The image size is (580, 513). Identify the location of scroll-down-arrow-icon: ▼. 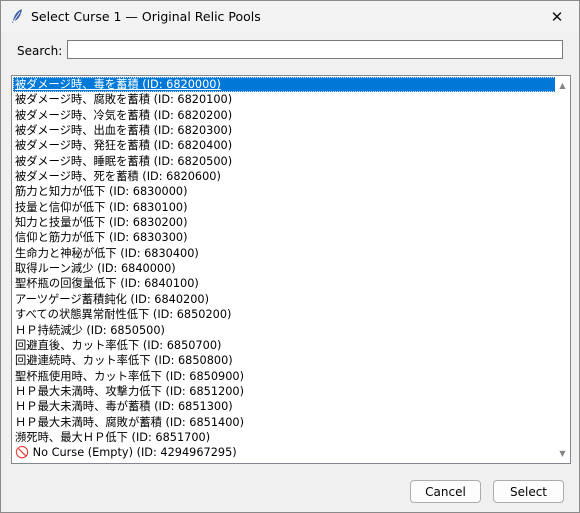
(562, 453).